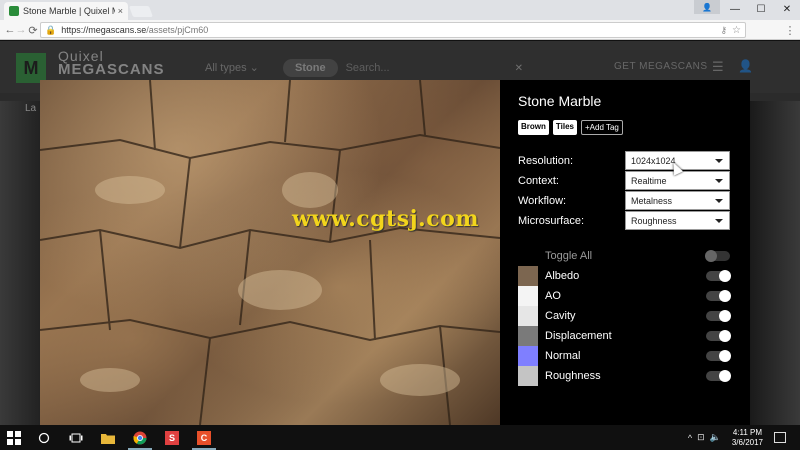 This screenshot has width=800, height=450. Describe the element at coordinates (519, 68) in the screenshot. I see `search-clear-icon: ✕` at that location.